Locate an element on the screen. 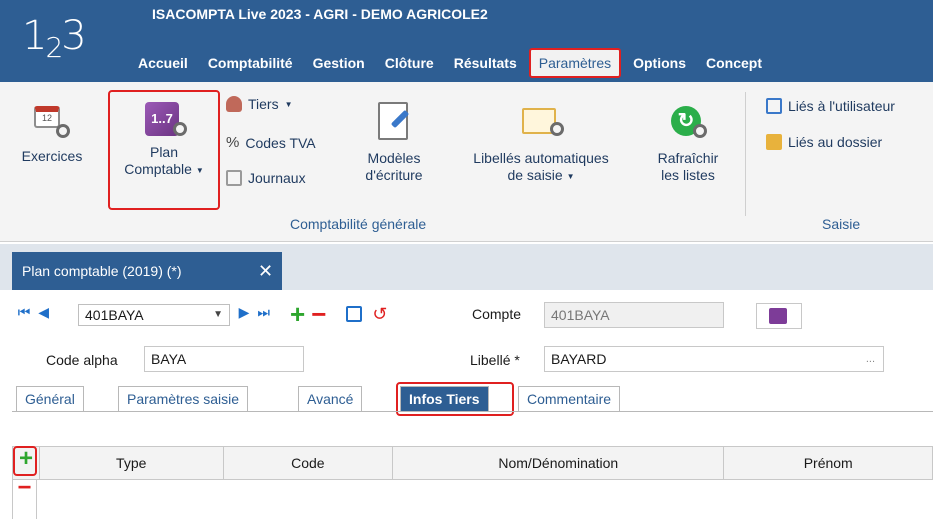 This screenshot has height=519, width=933. calendar-icon: 12 is located at coordinates (47, 117).